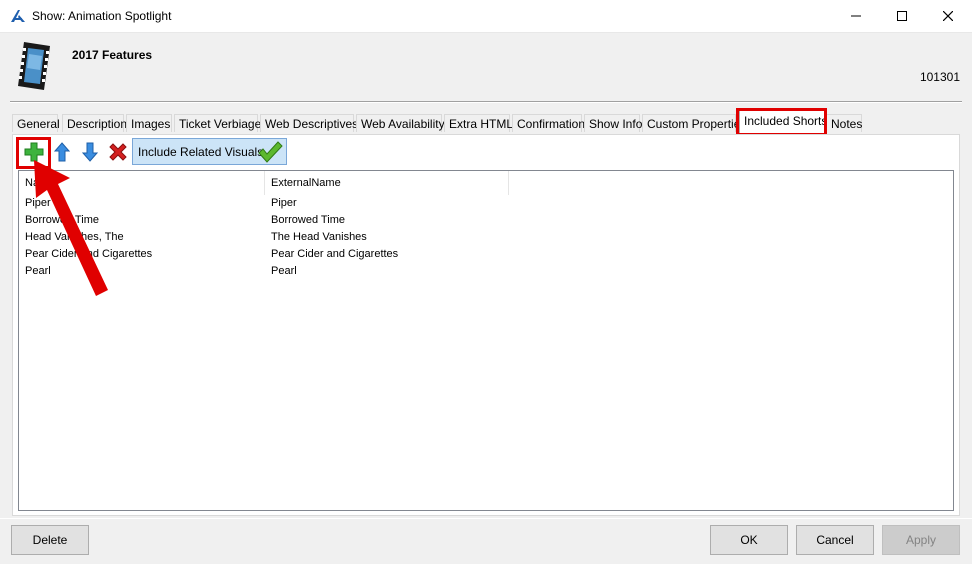 The image size is (972, 564). What do you see at coordinates (284, 271) in the screenshot?
I see `cell-external-name: Pearl` at bounding box center [284, 271].